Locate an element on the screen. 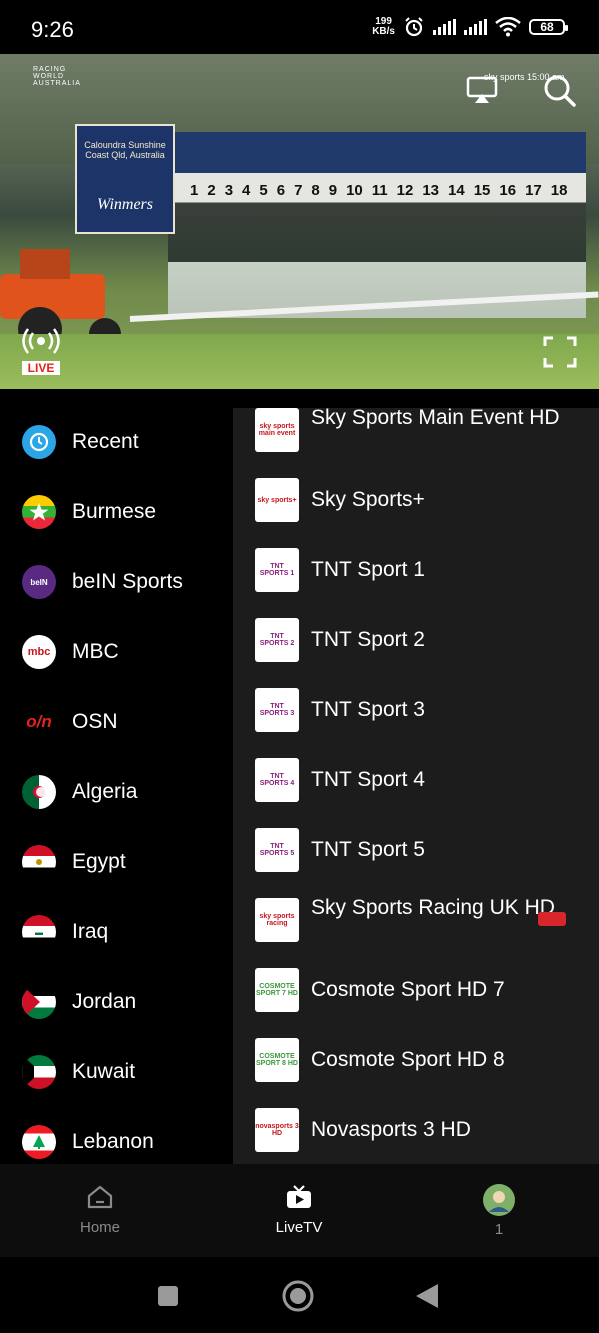 Image resolution: width=599 pixels, height=1333 pixels. channel-name: TNT Sport 2 is located at coordinates (368, 639).